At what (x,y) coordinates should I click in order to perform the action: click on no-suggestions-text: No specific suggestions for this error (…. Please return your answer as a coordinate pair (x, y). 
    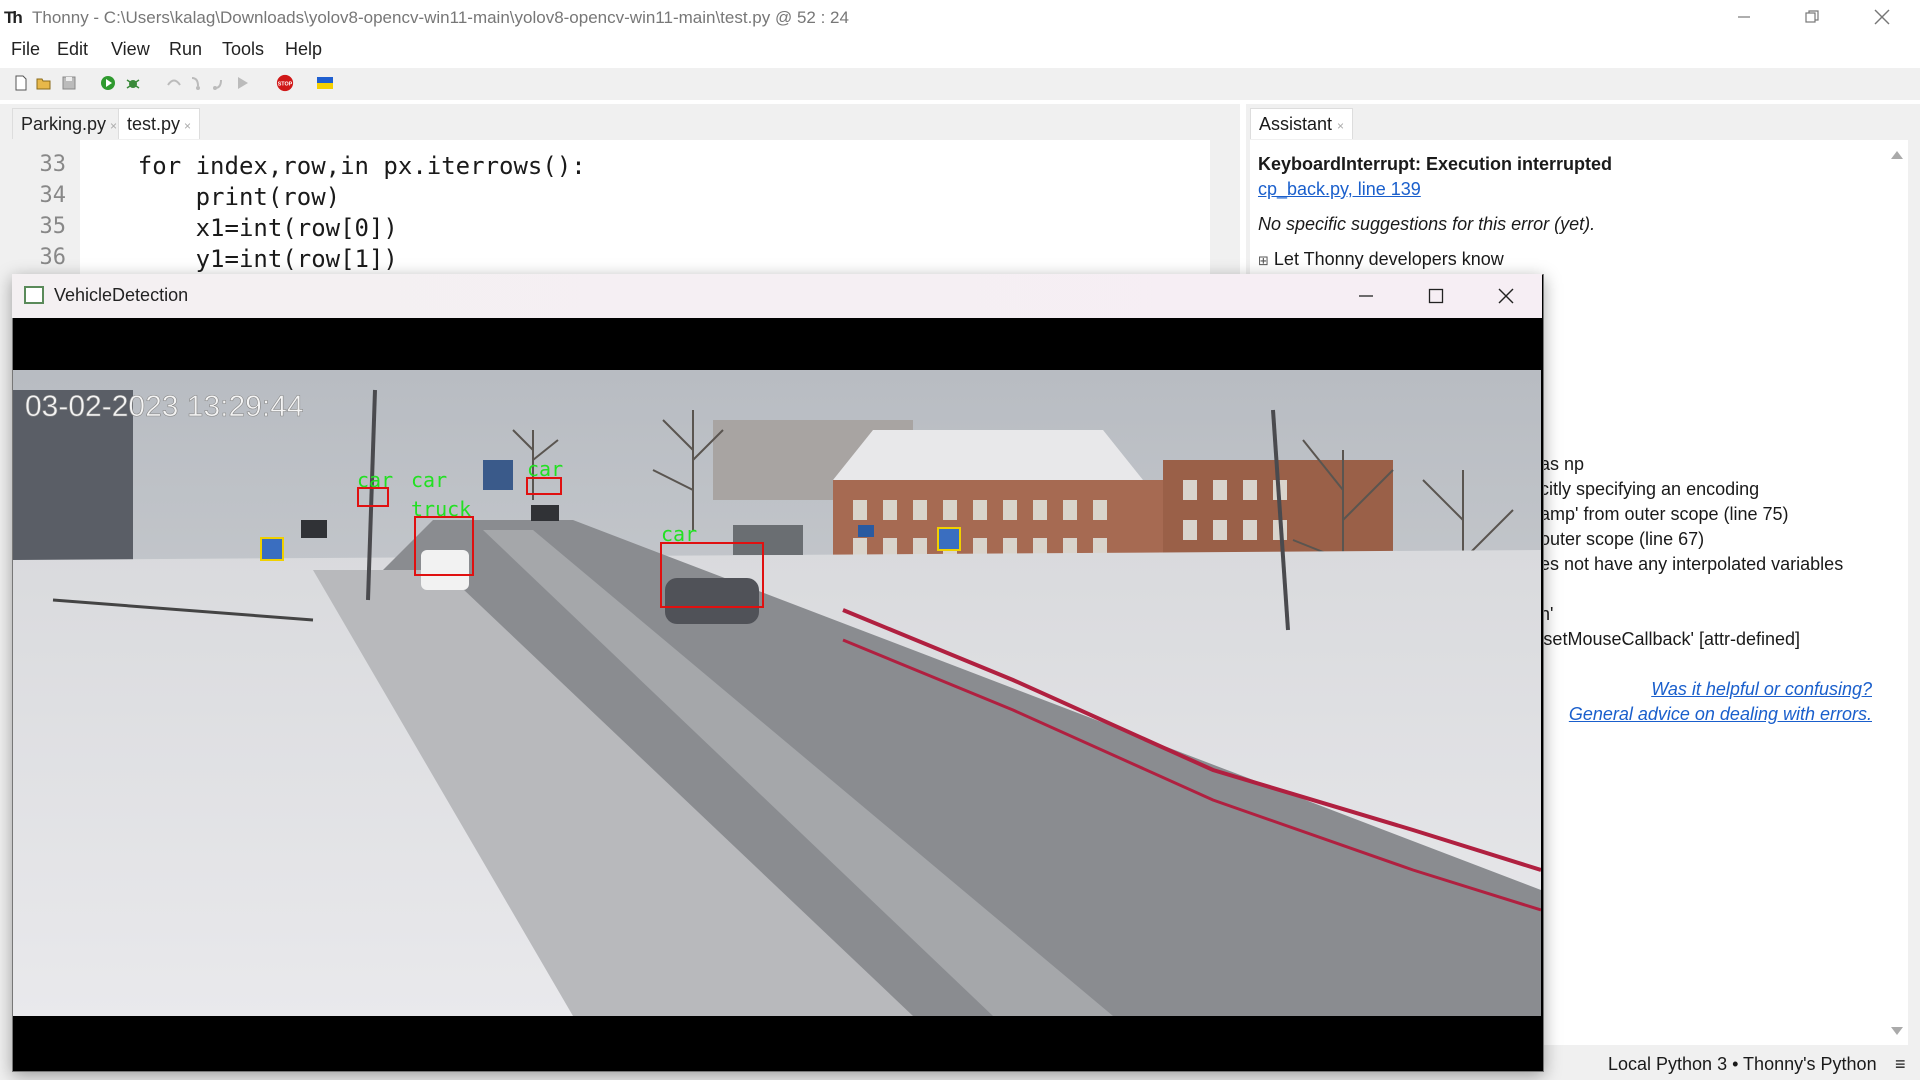
    Looking at the image, I should click on (1427, 224).